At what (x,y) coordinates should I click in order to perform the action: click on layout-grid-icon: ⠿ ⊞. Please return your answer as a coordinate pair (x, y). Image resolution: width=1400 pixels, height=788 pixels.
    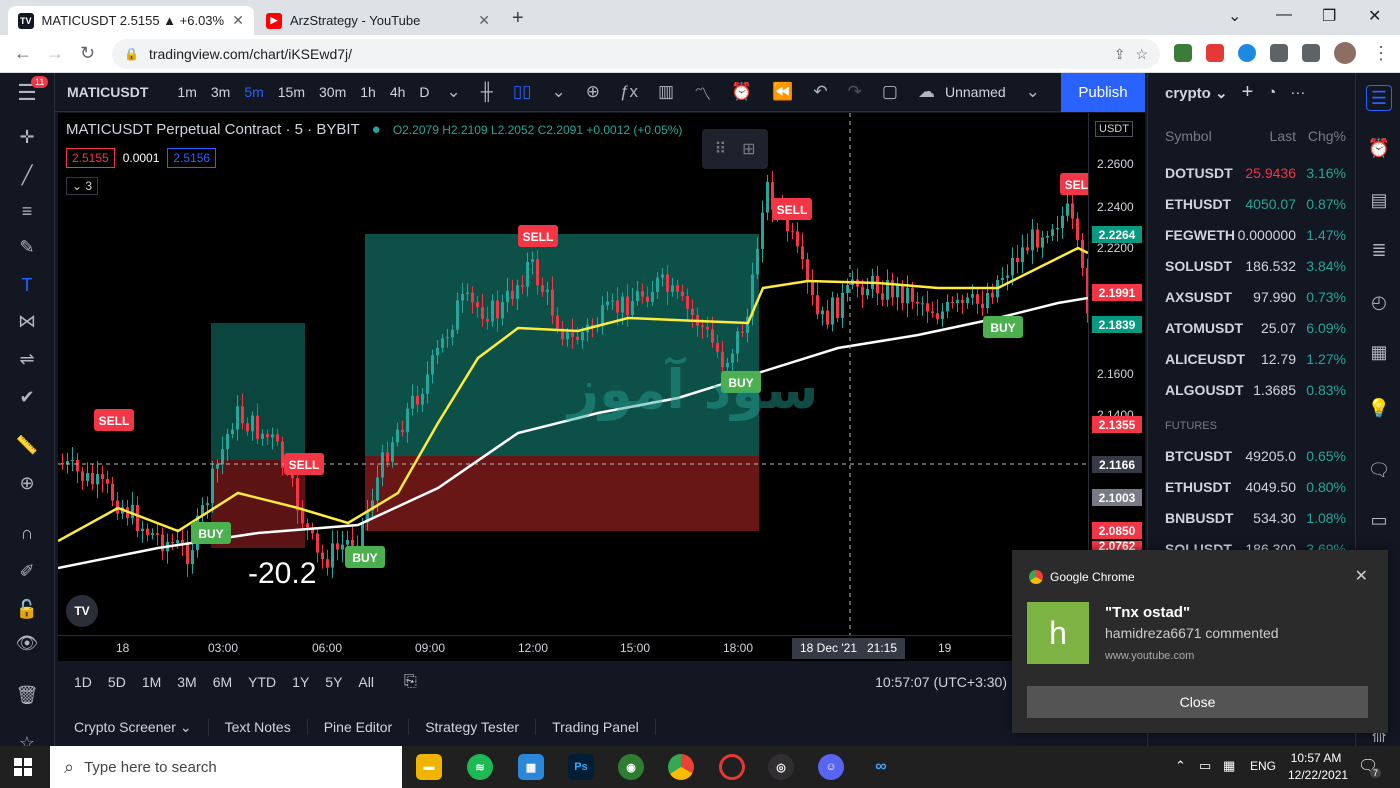
    Looking at the image, I should click on (735, 149).